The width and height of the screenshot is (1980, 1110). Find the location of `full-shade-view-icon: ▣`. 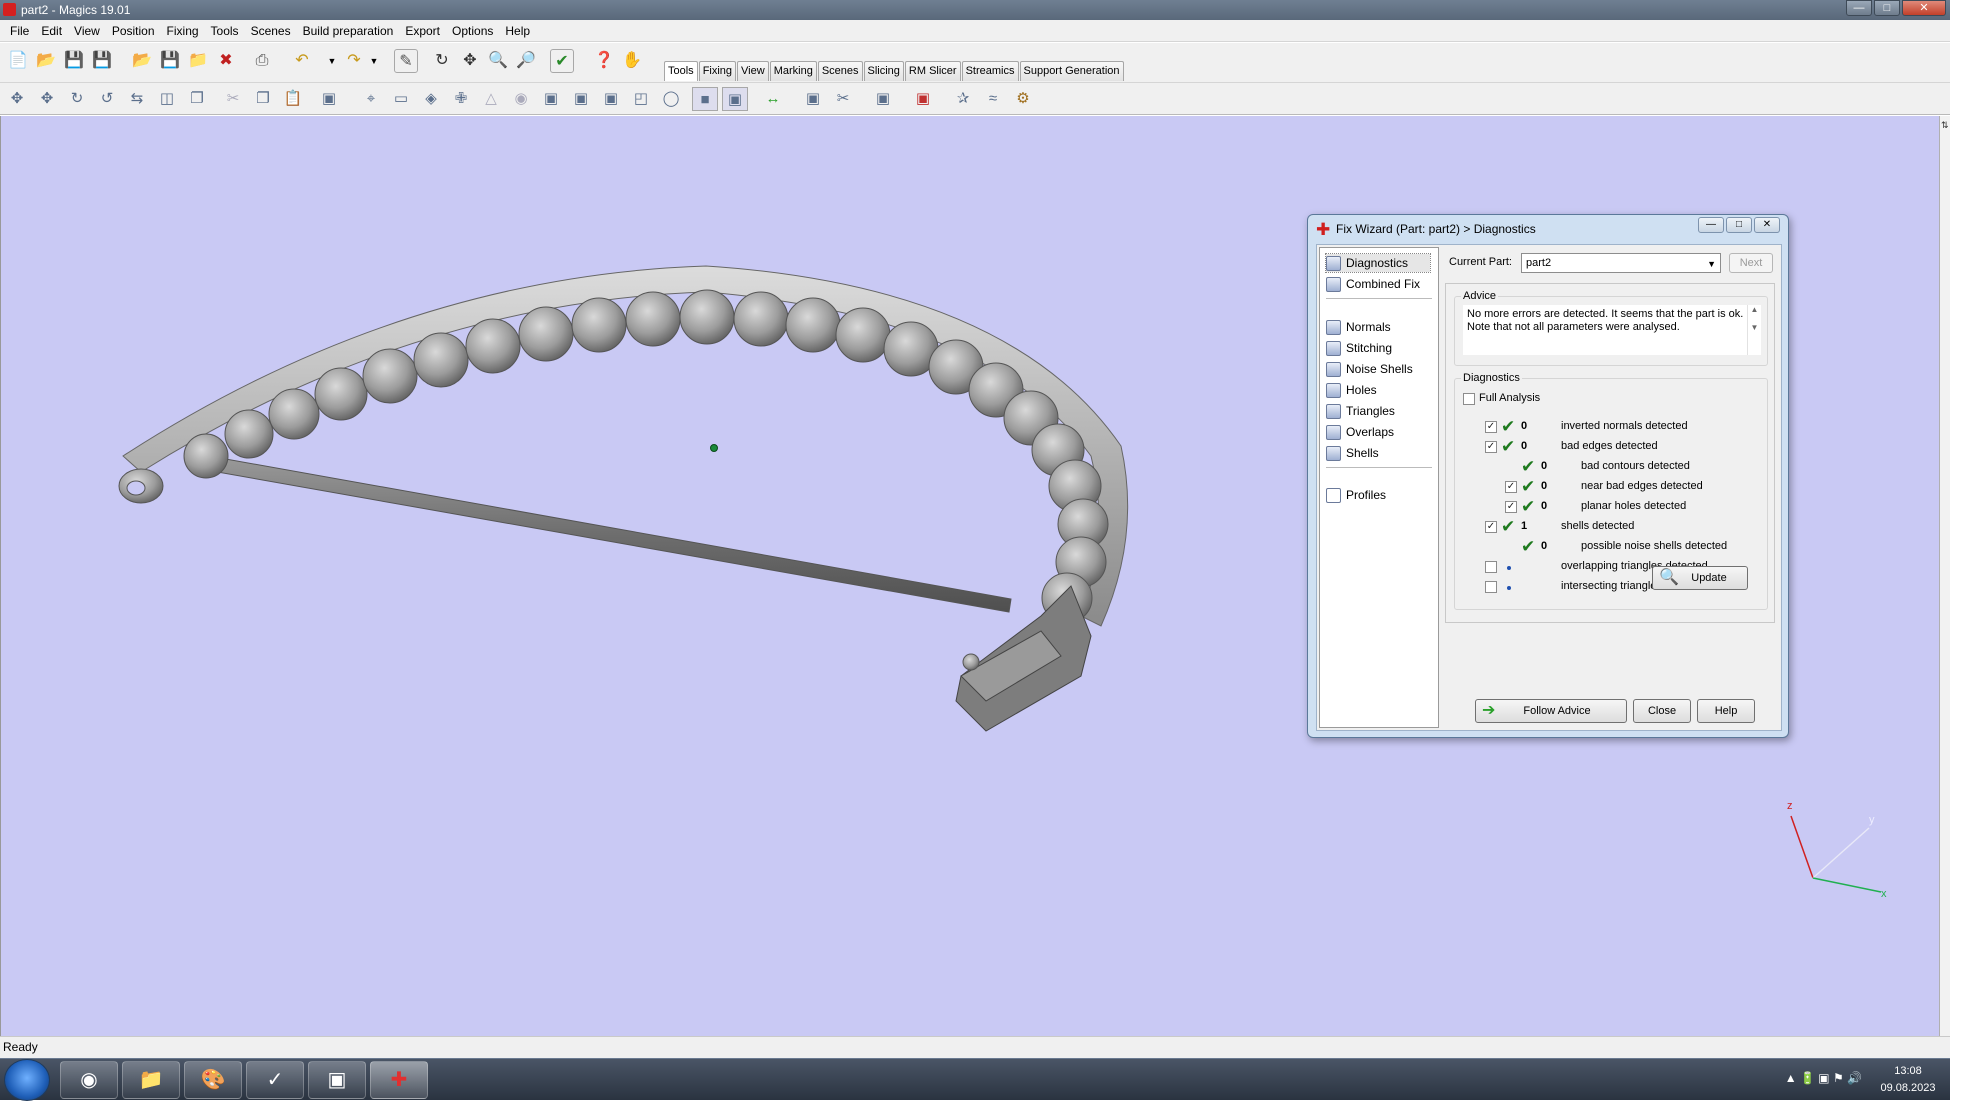

full-shade-view-icon: ▣ is located at coordinates (735, 99).